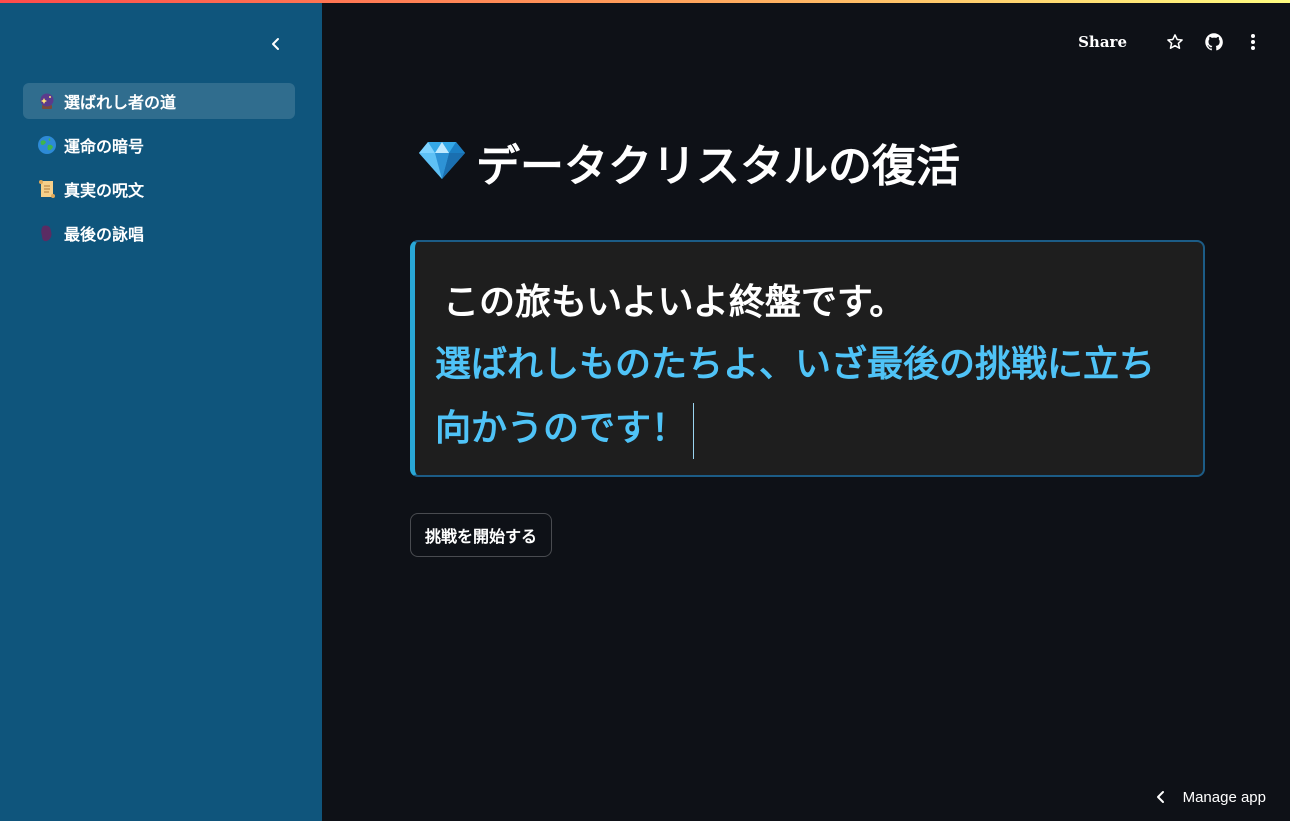 Image resolution: width=1290 pixels, height=821 pixels. What do you see at coordinates (1214, 42) in the screenshot?
I see `github-icon` at bounding box center [1214, 42].